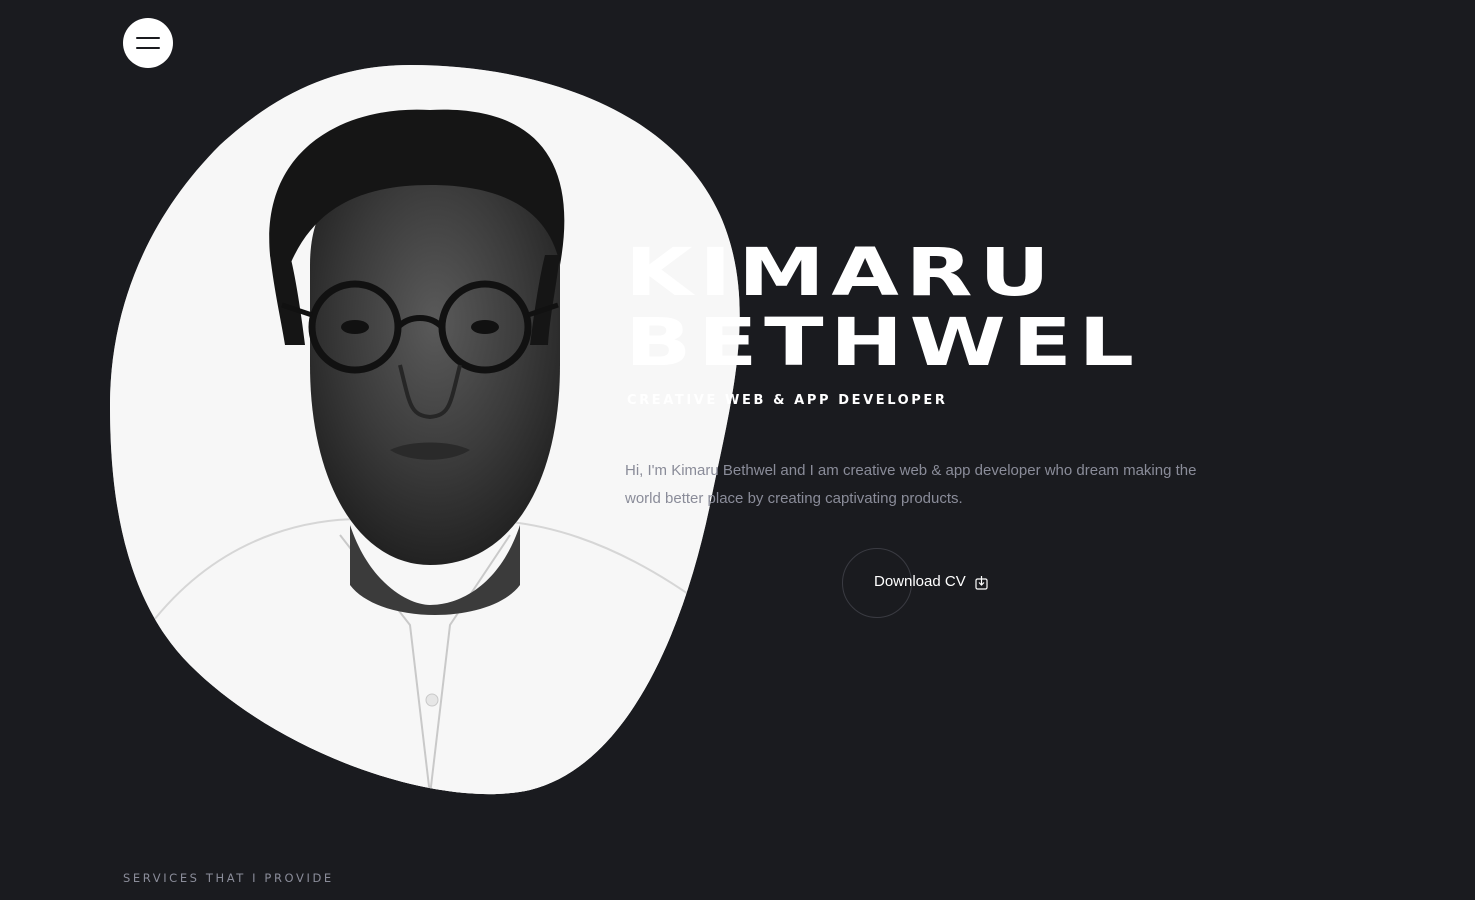 The height and width of the screenshot is (900, 1475). I want to click on services-heading: SERVICES THAT I PROVIDE, so click(228, 878).